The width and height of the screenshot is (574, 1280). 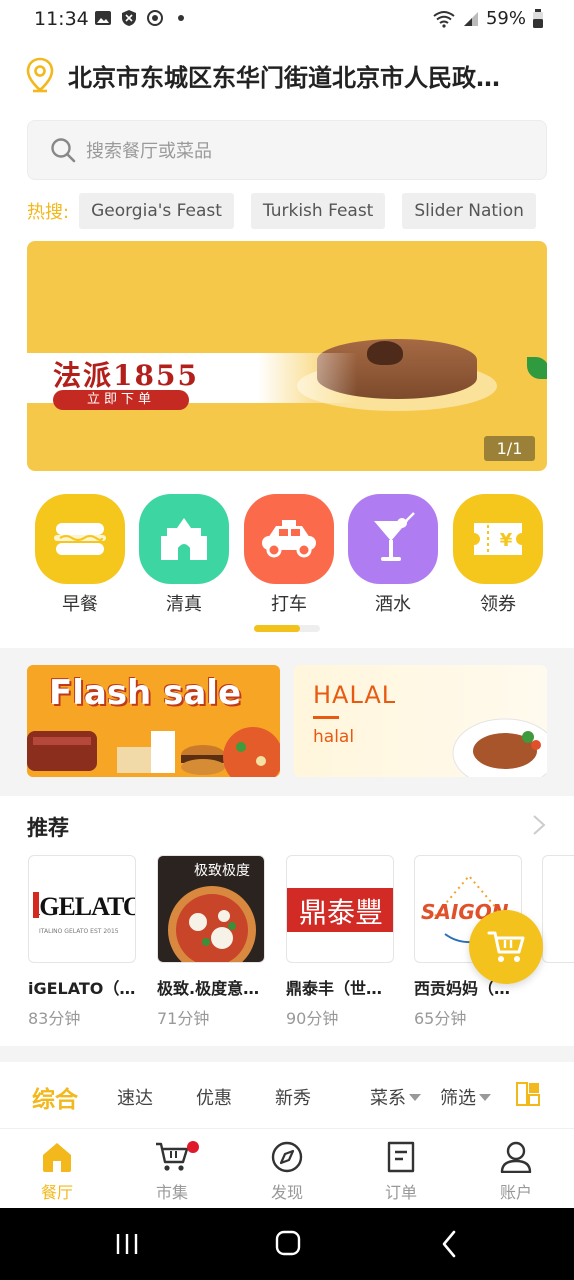 I want to click on battery-percent: 59%, so click(x=505, y=18).